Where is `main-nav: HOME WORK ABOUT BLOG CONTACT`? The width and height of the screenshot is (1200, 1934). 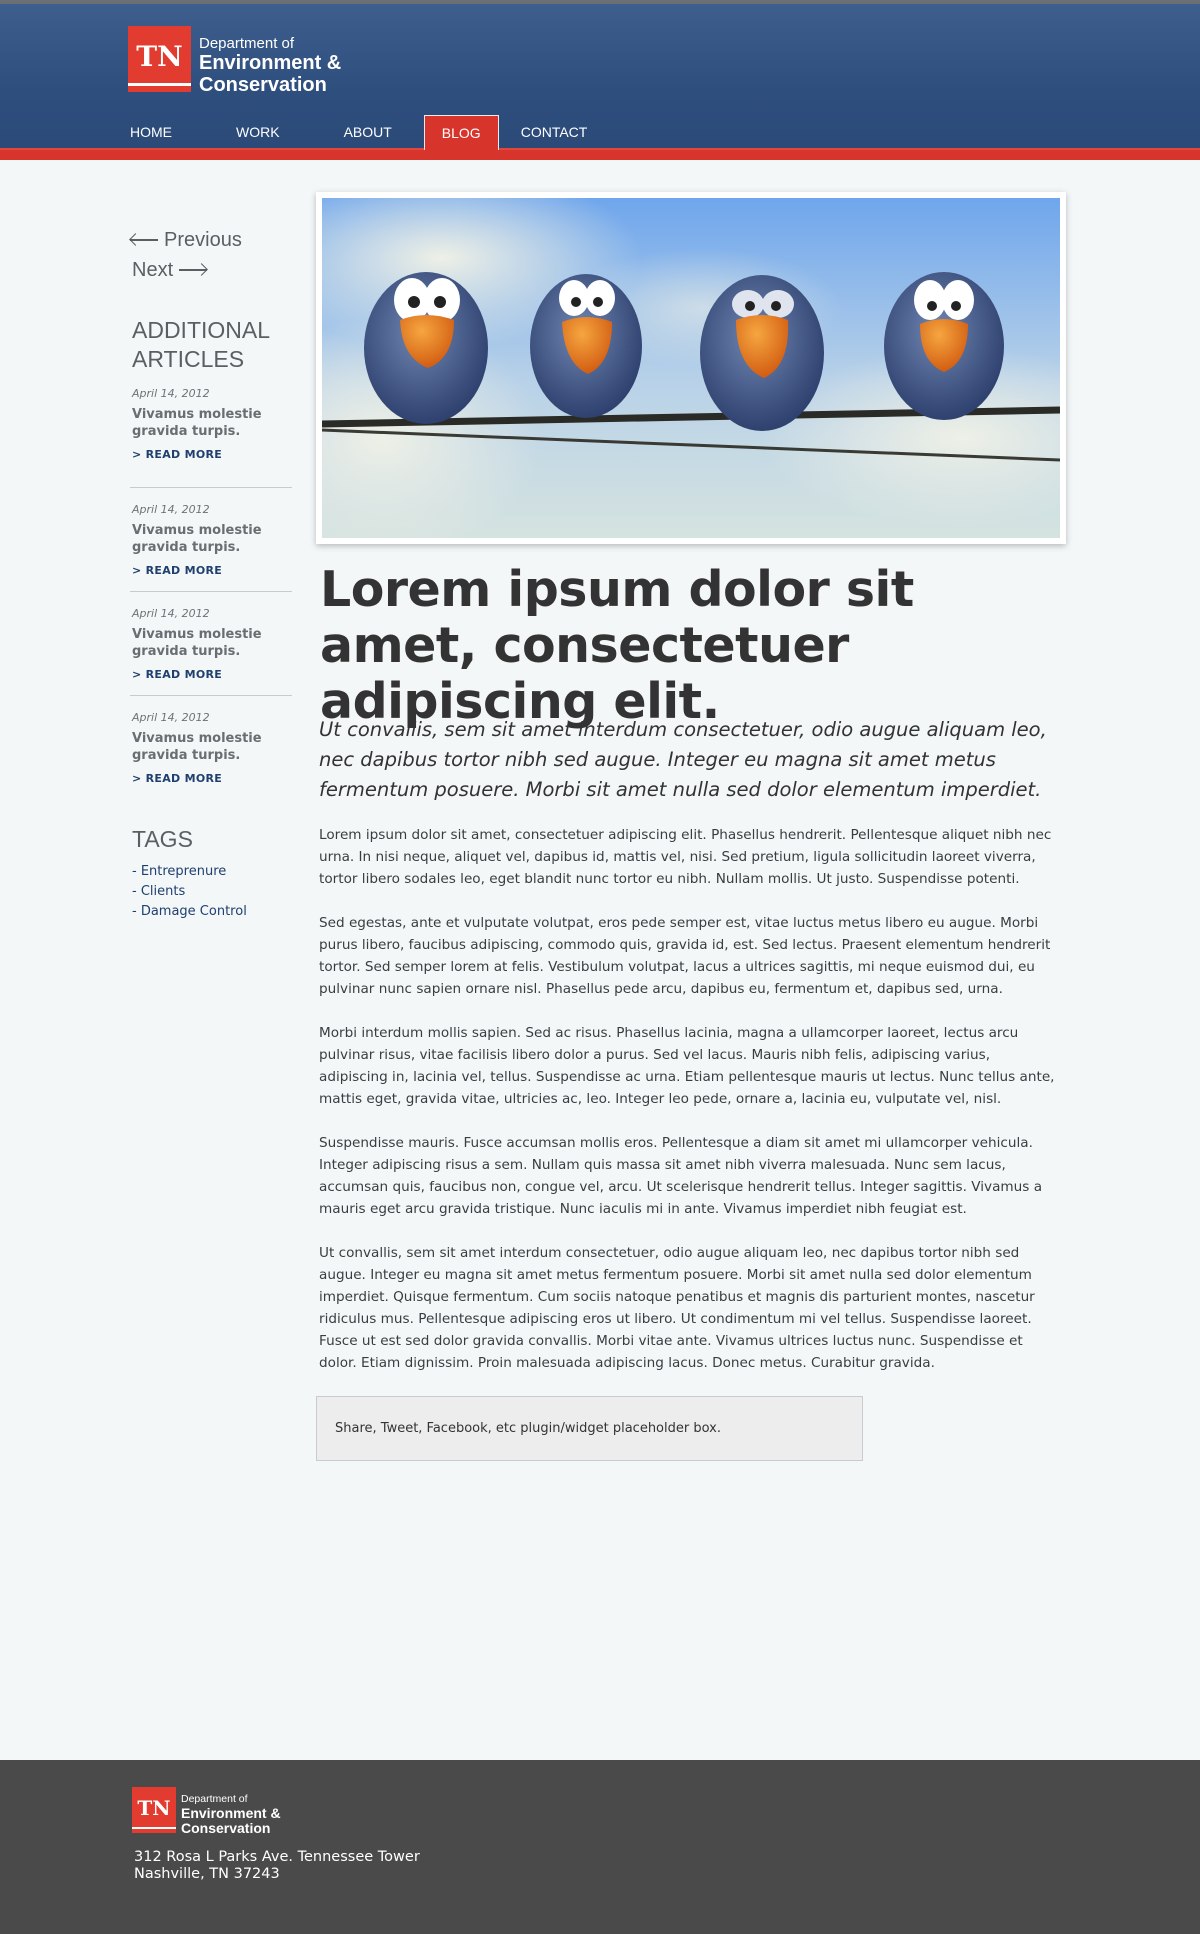 main-nav: HOME WORK ABOUT BLOG CONTACT is located at coordinates (358, 132).